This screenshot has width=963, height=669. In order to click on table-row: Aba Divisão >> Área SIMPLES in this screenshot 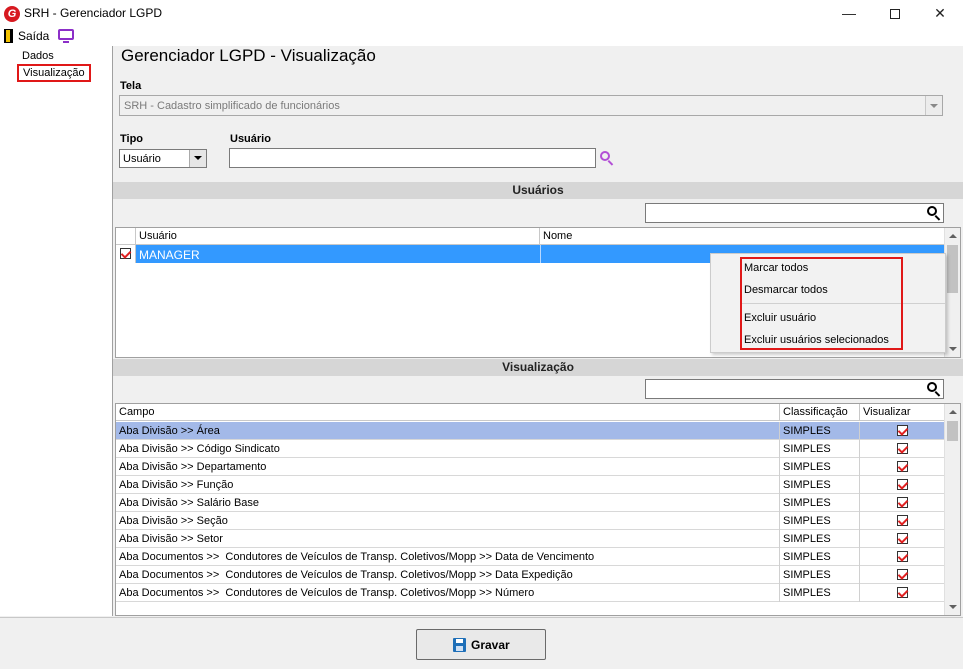, I will do `click(530, 431)`.